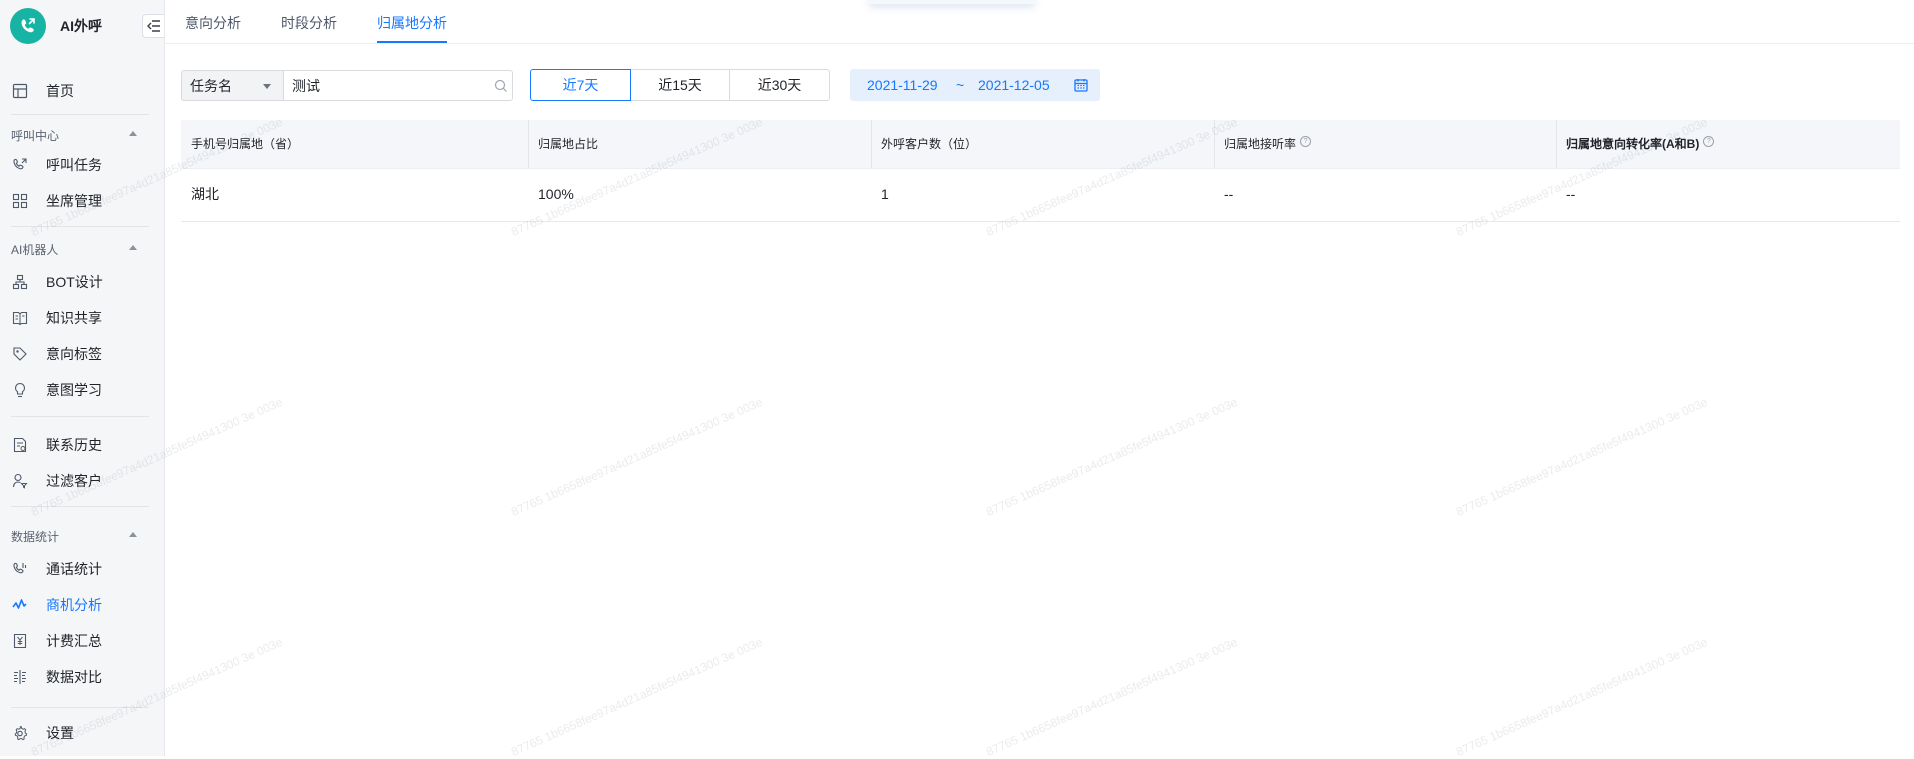 This screenshot has width=1914, height=759. Describe the element at coordinates (19, 604) in the screenshot. I see `pulse-icon` at that location.